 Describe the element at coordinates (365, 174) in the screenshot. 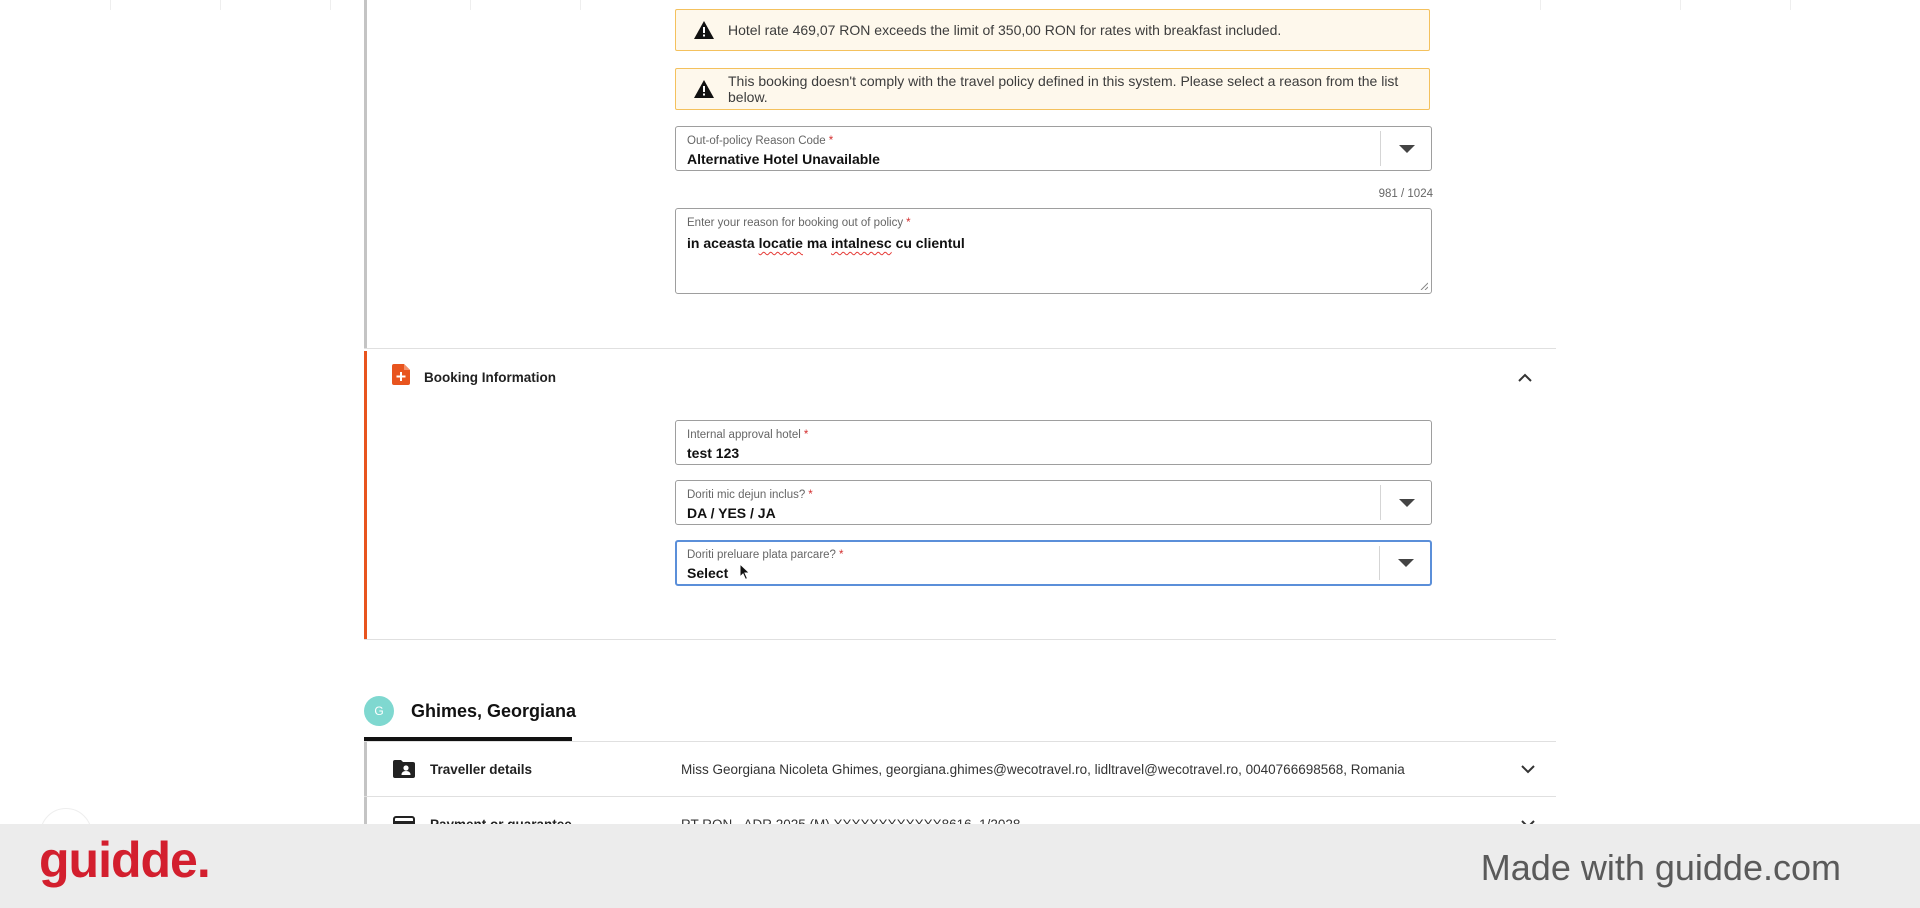

I see `policy-card-rule` at that location.